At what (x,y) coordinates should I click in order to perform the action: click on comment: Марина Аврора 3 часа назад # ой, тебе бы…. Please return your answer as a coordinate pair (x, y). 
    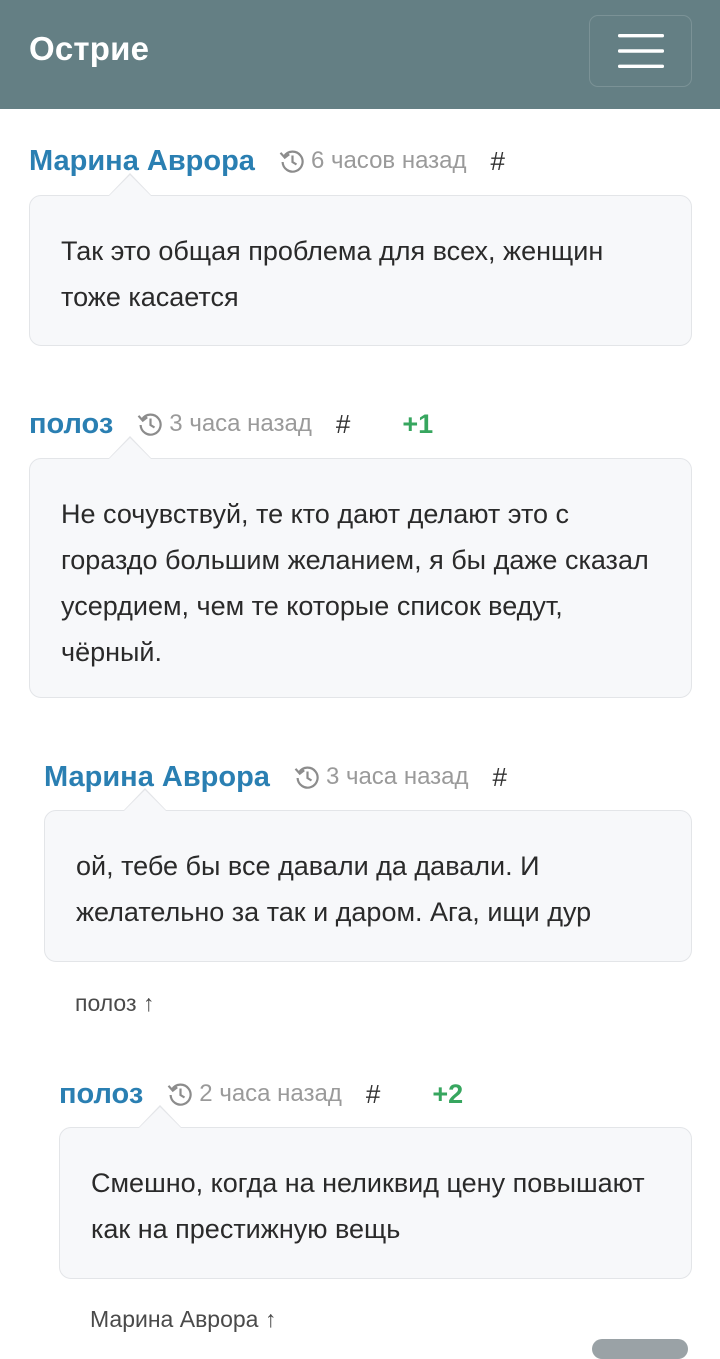
    Looking at the image, I should click on (368, 859).